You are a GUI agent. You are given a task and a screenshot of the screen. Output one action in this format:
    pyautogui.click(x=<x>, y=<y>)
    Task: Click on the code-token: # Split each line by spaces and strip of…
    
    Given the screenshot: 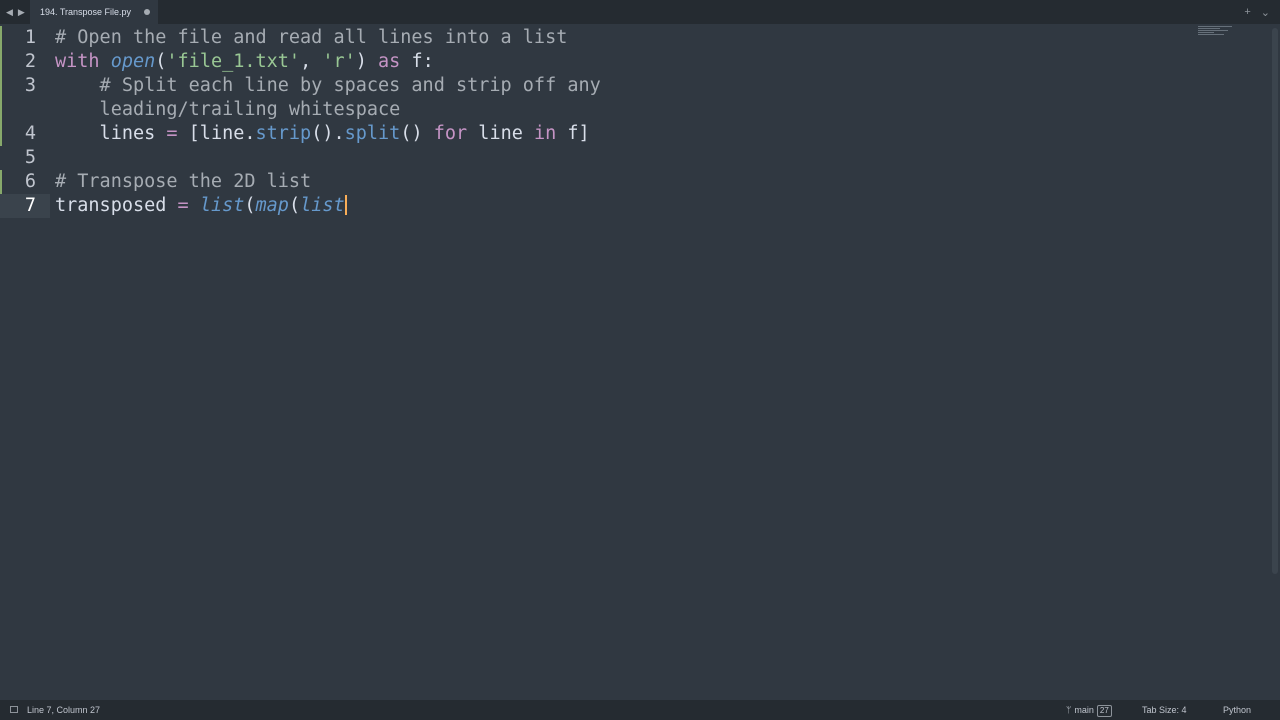 What is the action you would take?
    pyautogui.click(x=328, y=85)
    